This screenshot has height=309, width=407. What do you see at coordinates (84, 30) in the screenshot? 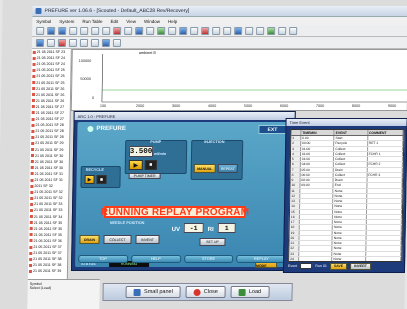
I see `cut-icon` at bounding box center [84, 30].